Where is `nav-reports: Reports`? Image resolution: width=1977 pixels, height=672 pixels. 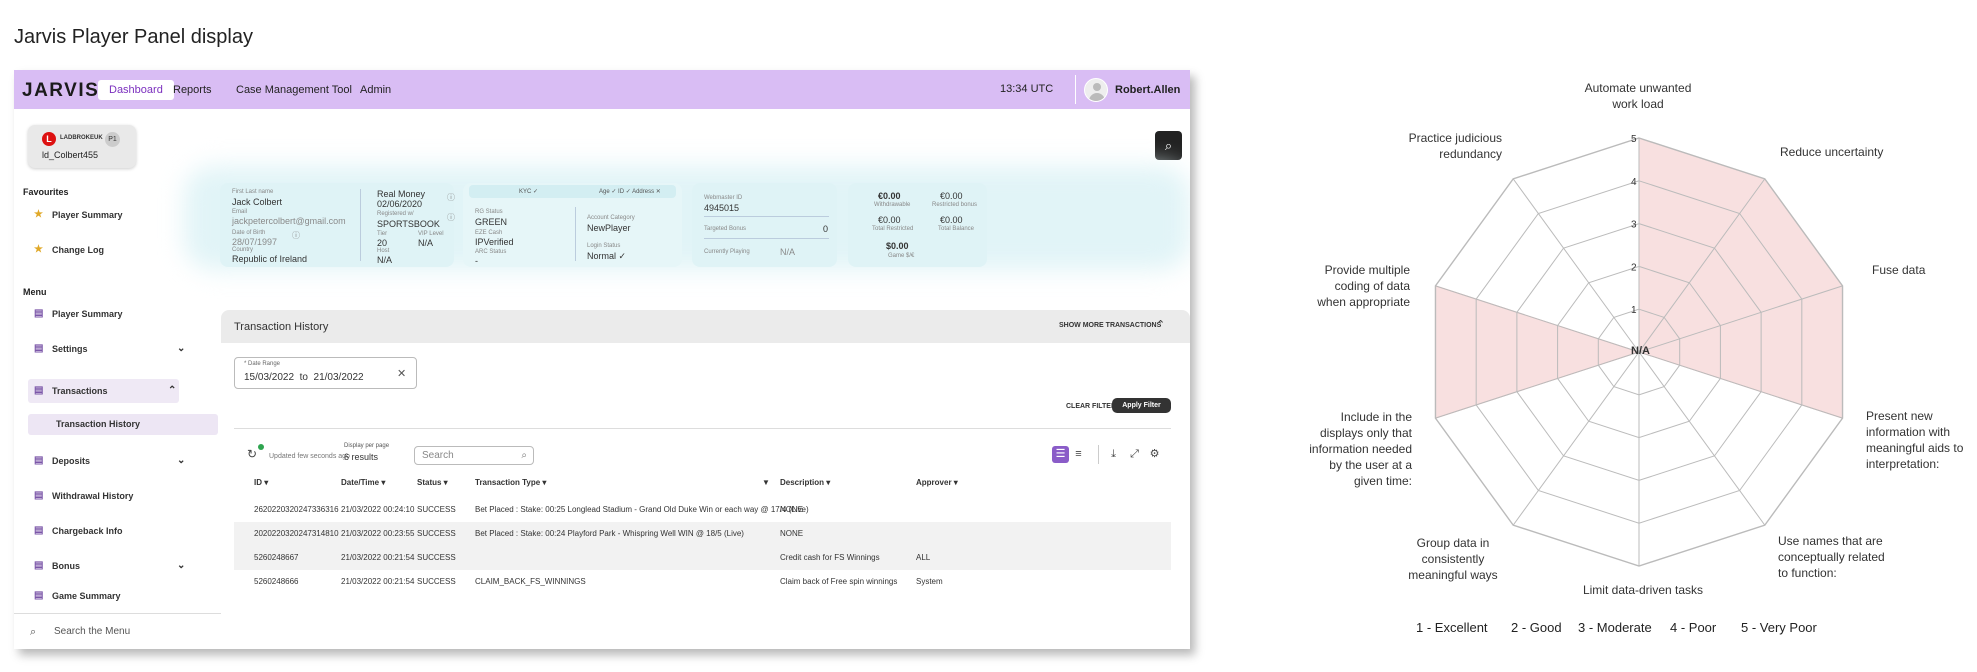 nav-reports: Reports is located at coordinates (192, 90).